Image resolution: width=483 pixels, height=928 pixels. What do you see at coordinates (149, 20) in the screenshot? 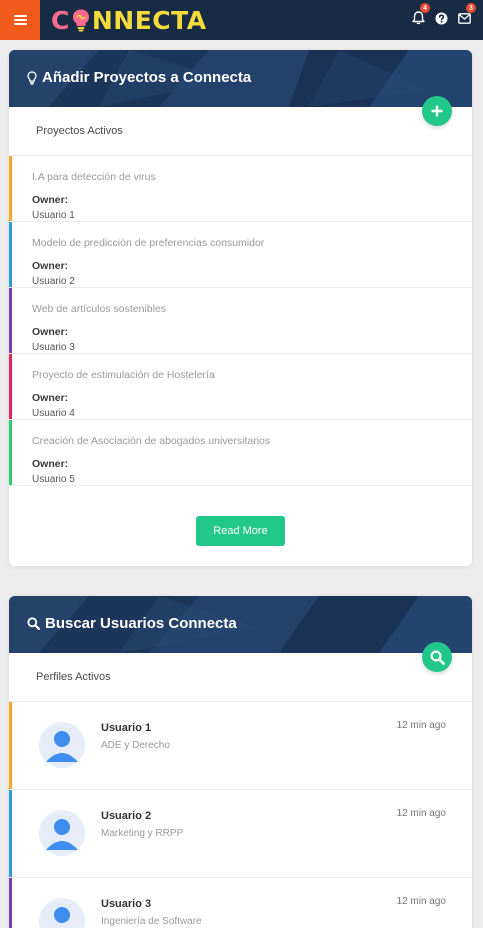
I see `logo-text-right: NNECTA` at bounding box center [149, 20].